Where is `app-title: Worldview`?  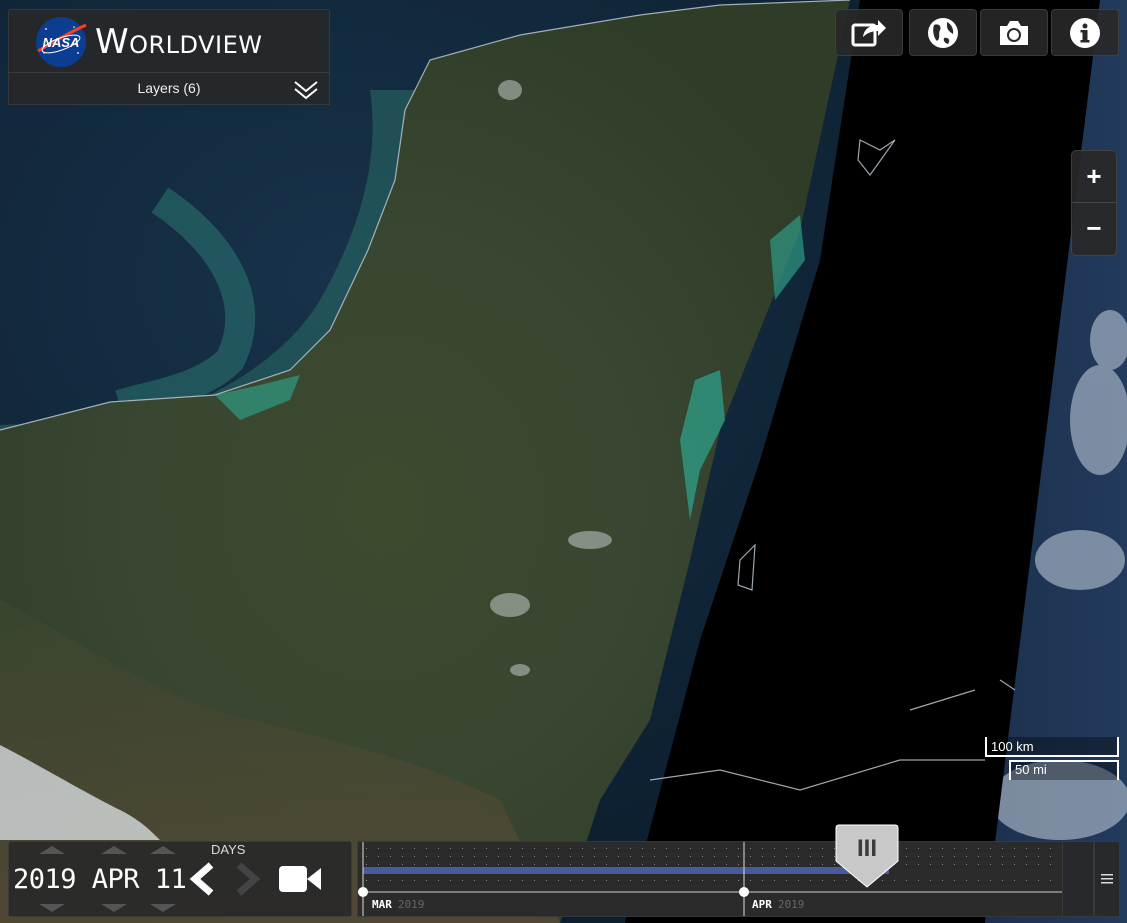 app-title: Worldview is located at coordinates (179, 42).